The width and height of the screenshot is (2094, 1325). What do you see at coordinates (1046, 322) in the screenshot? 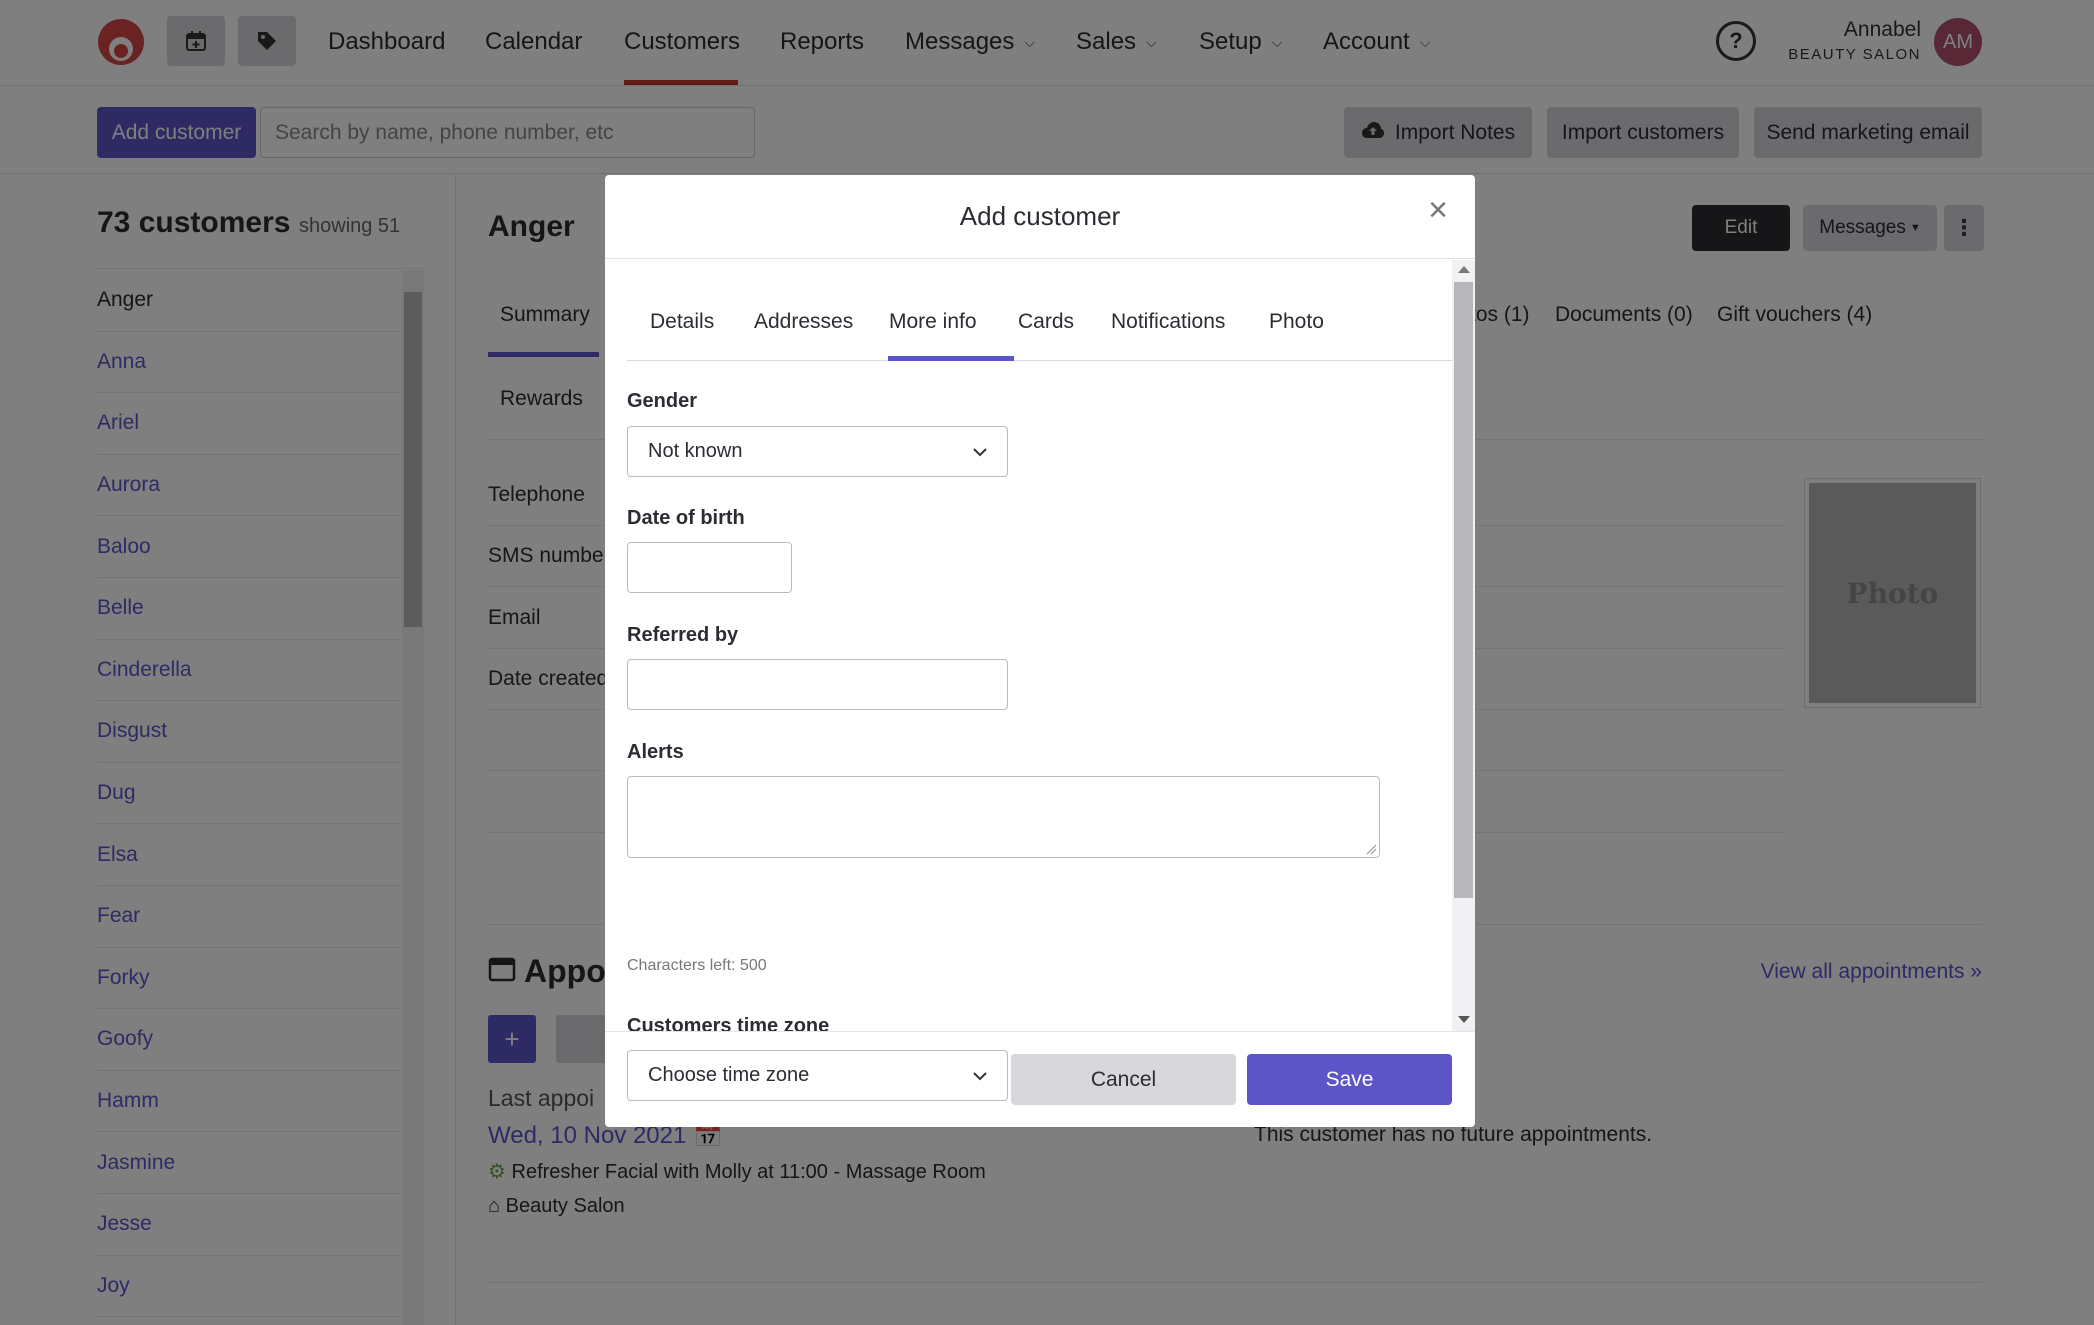
I see `tab-cards: Cards` at bounding box center [1046, 322].